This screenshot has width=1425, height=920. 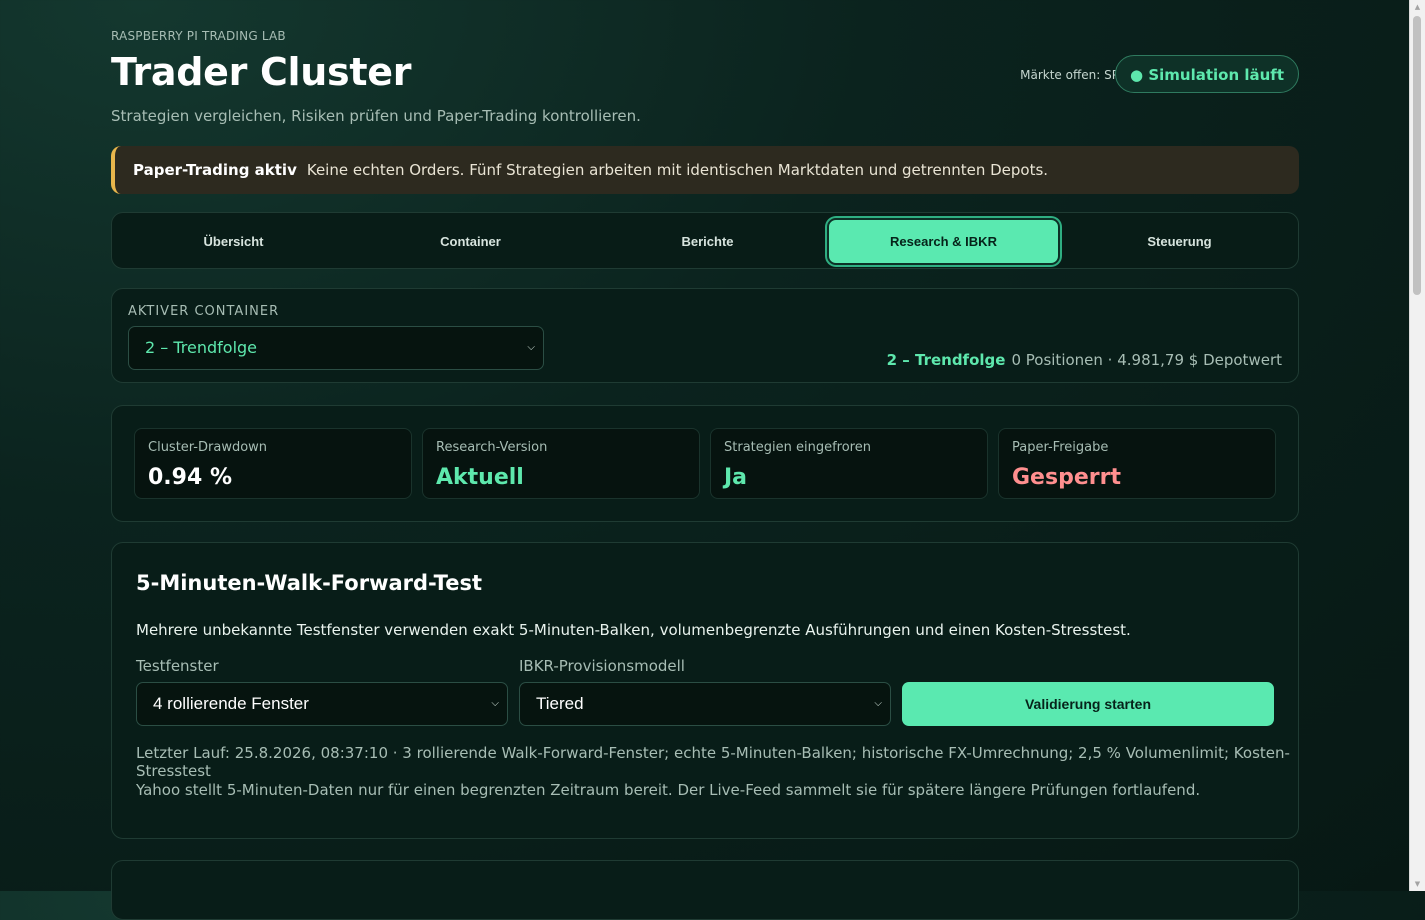 I want to click on walk-forward-title: 5-Minuten-Walk-Forward-Test, so click(x=309, y=583).